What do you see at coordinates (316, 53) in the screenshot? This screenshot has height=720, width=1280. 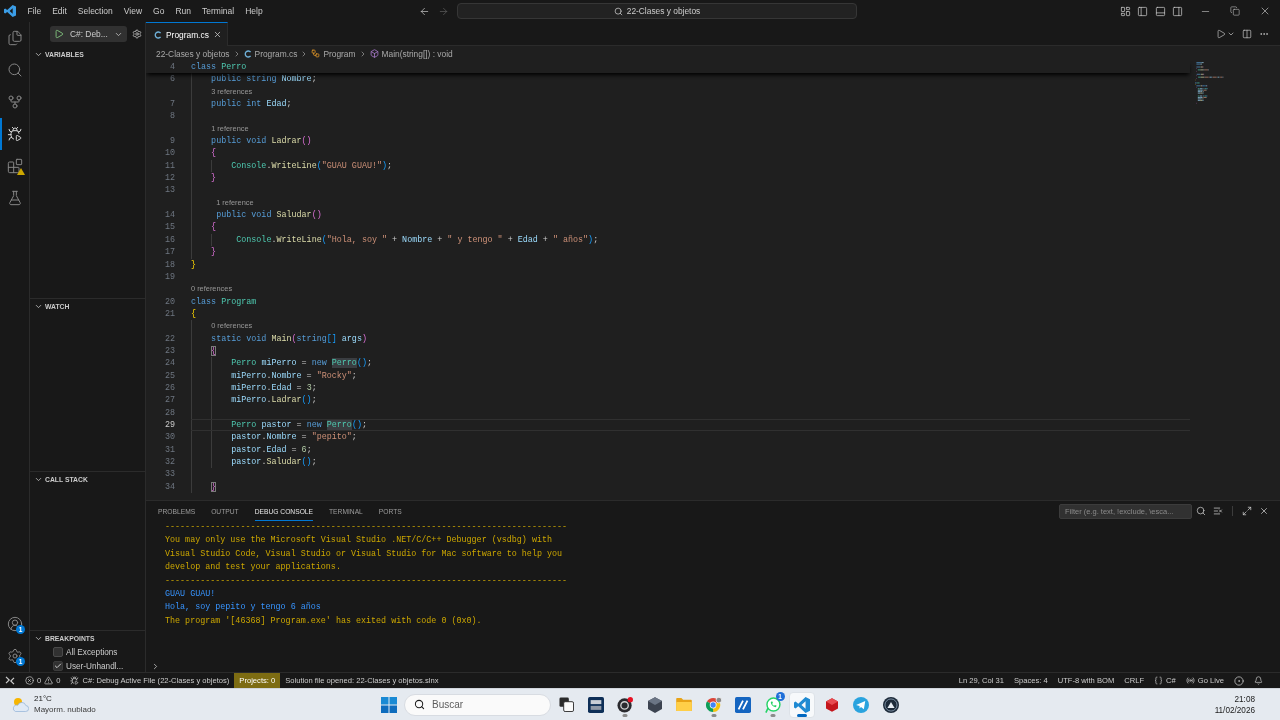 I see `class-symbol-icon` at bounding box center [316, 53].